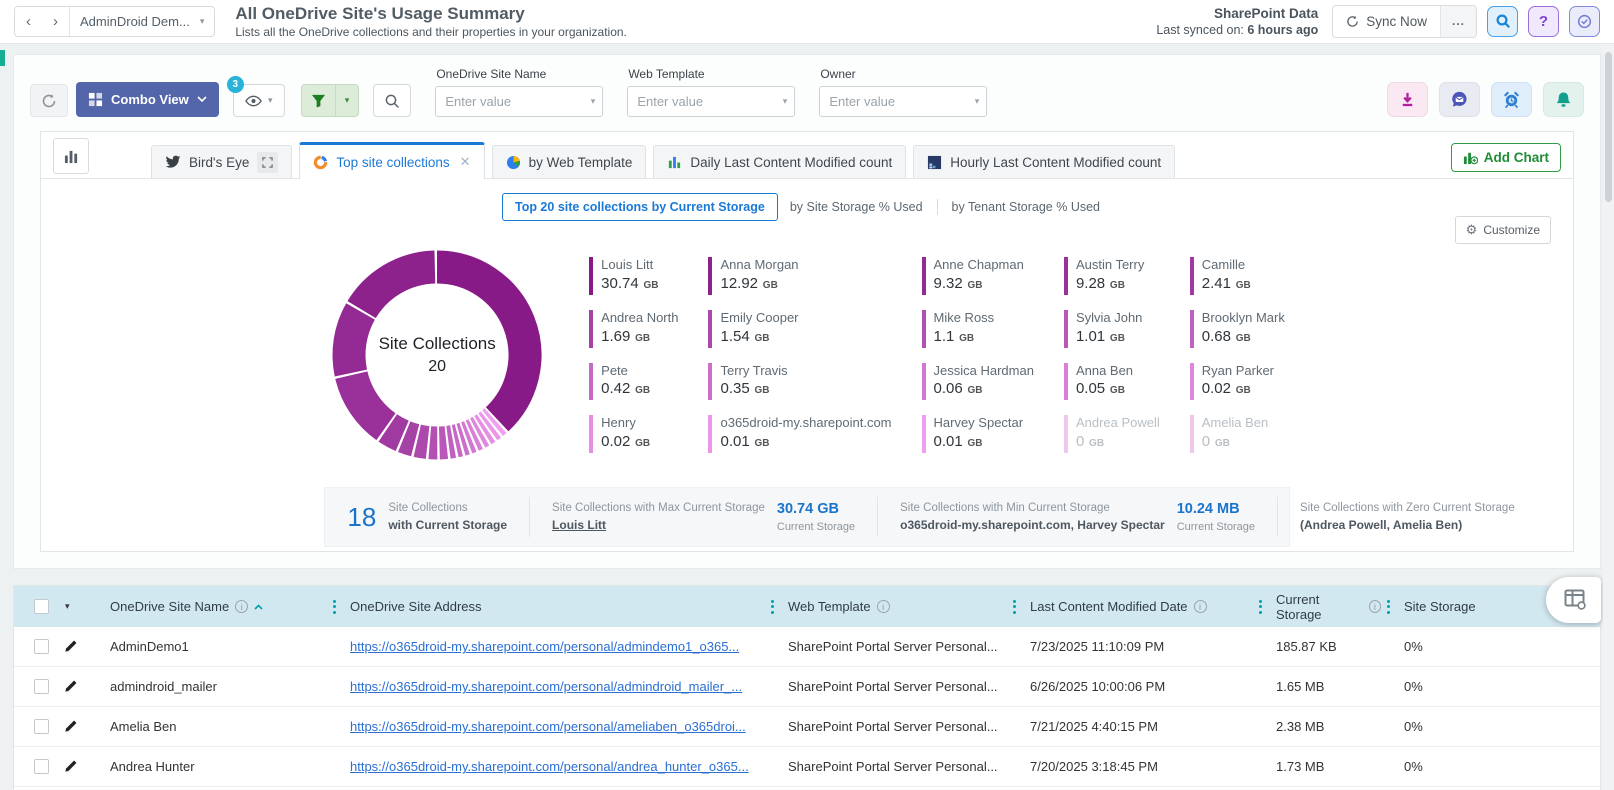  Describe the element at coordinates (780, 161) in the screenshot. I see `tab-daily-last-content-modified: Daily Last Content Modified count` at that location.